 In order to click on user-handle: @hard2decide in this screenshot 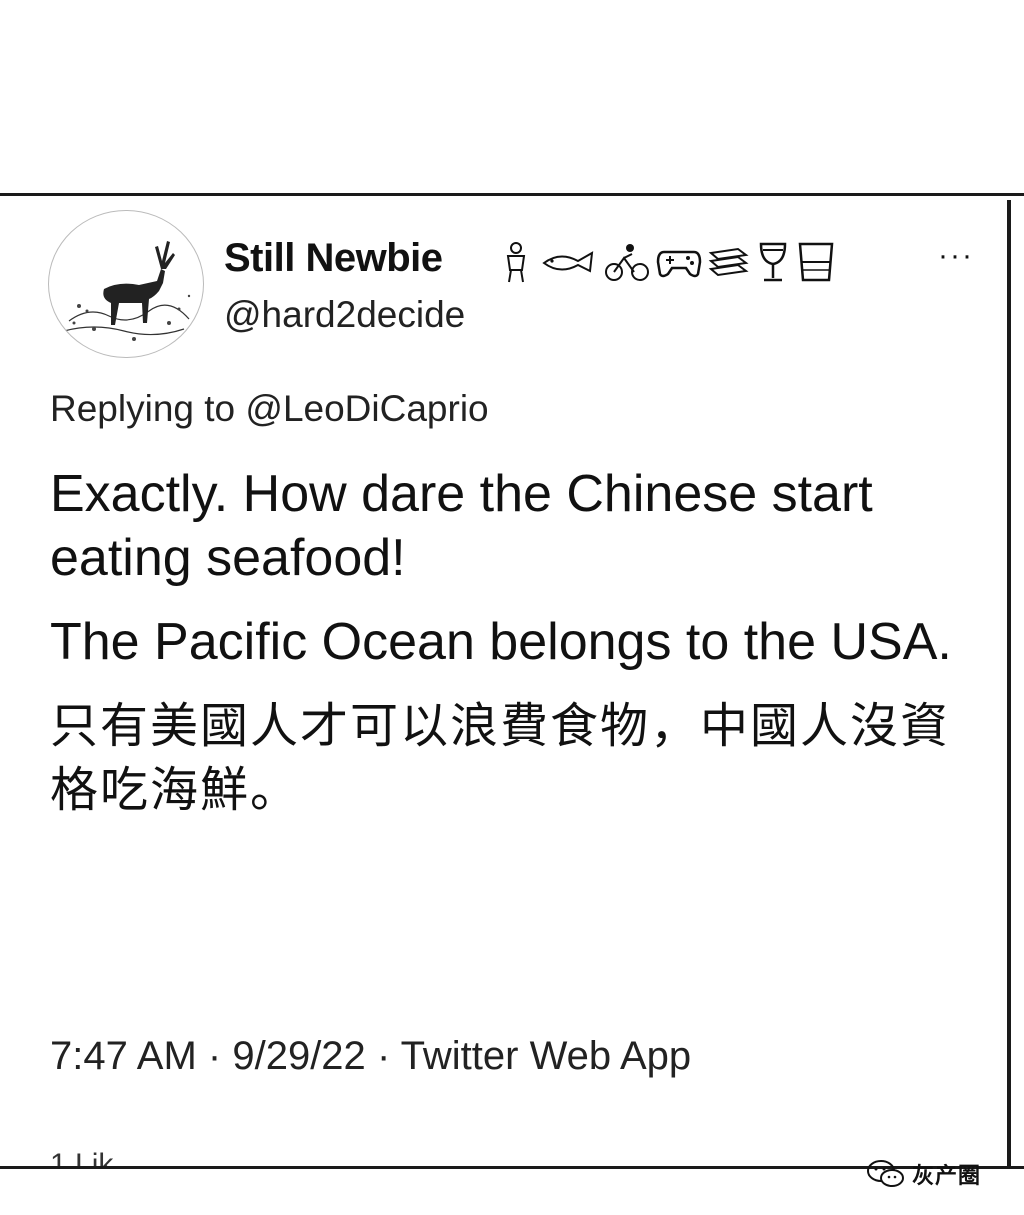, I will do `click(344, 315)`.